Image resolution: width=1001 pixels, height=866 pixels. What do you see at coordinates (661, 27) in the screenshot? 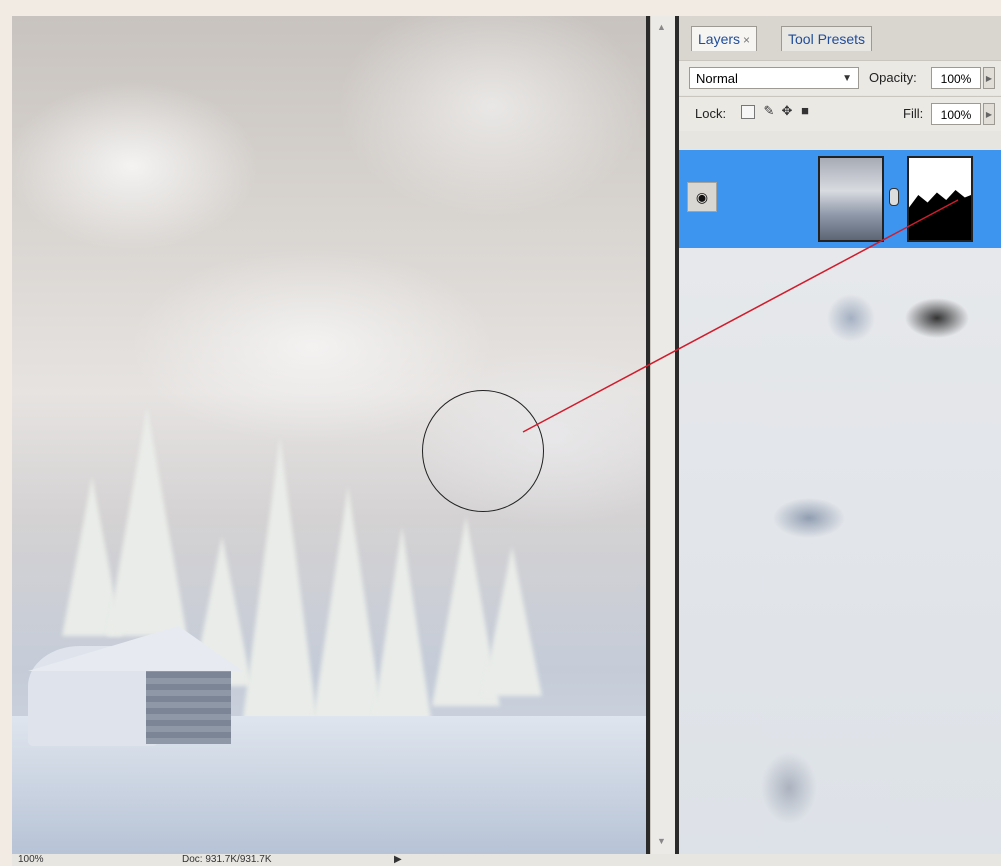
I see `scroll-up-arrow-icon: ▲` at bounding box center [661, 27].